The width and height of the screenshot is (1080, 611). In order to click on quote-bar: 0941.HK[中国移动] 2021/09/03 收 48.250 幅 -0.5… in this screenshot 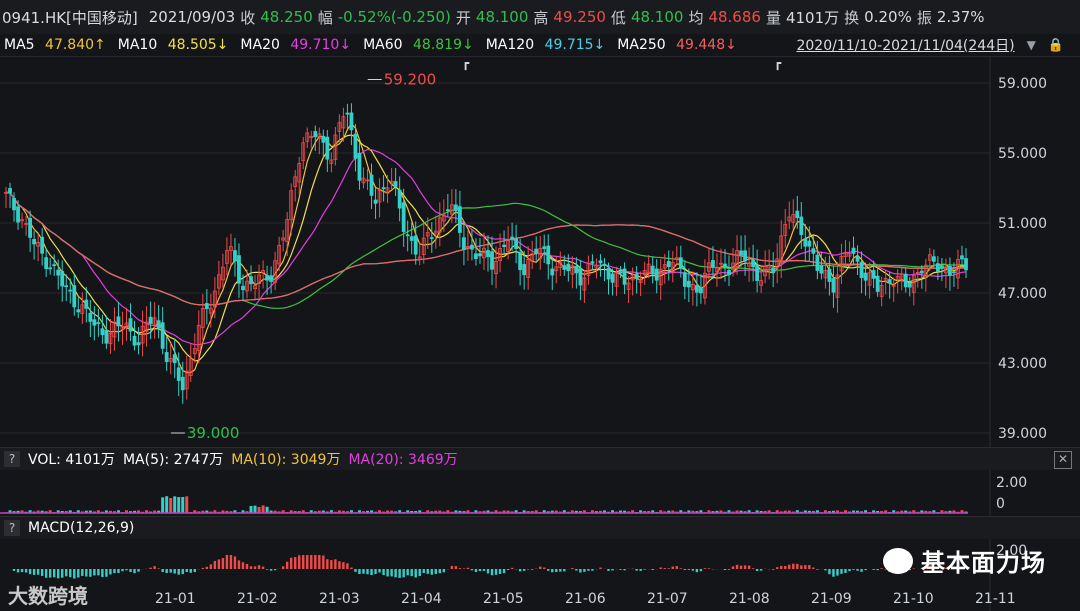, I will do `click(540, 17)`.